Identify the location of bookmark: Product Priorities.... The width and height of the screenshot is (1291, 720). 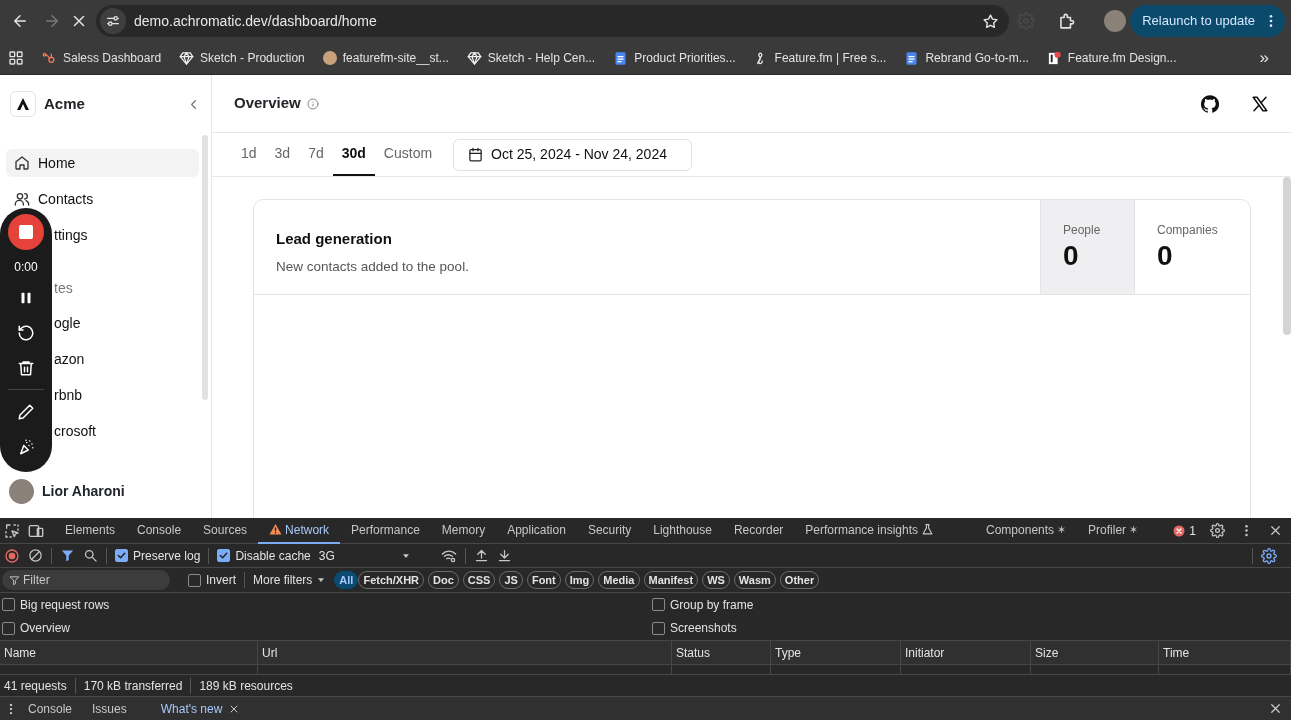
(674, 58).